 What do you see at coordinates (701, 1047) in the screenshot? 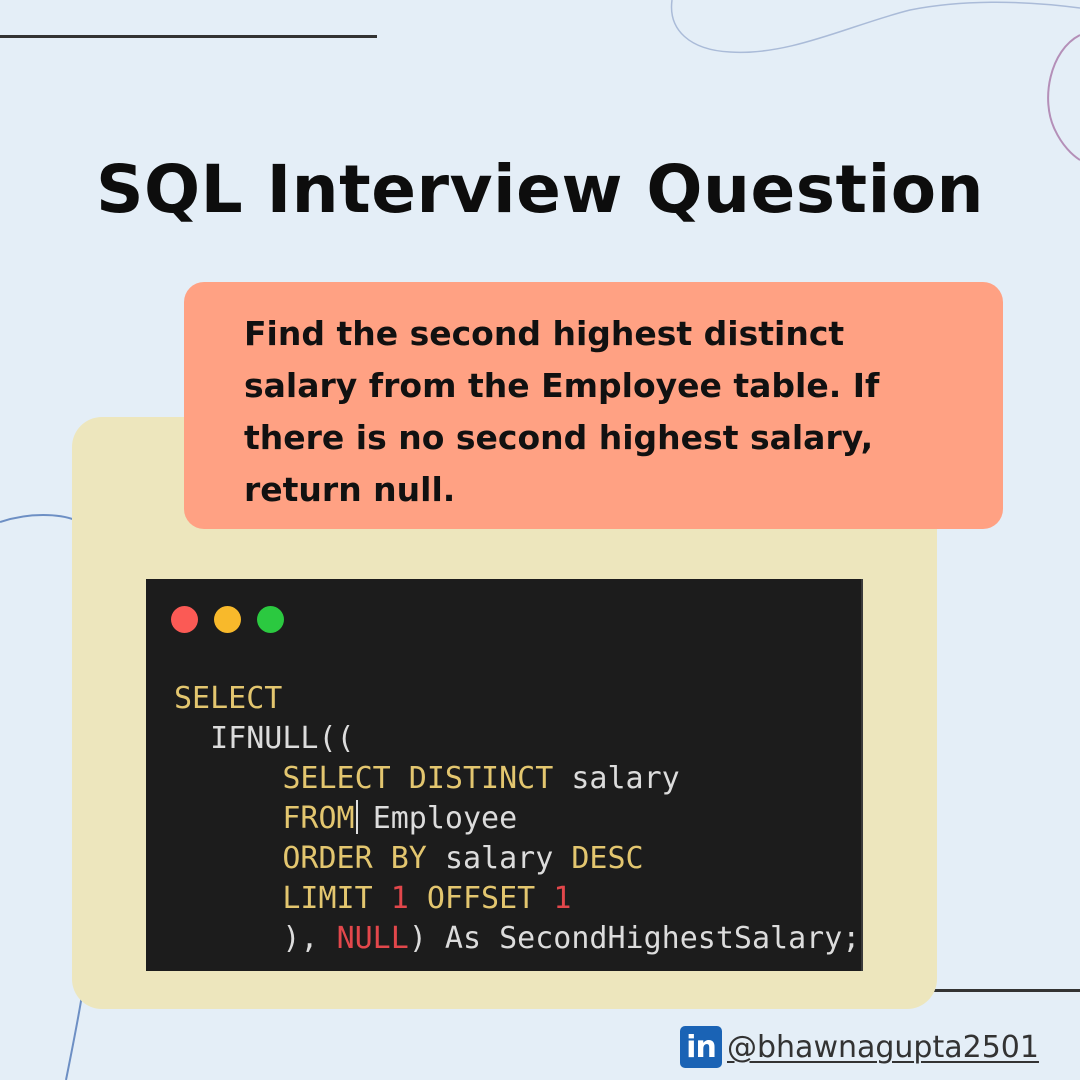
I see `linkedin-icon: in` at bounding box center [701, 1047].